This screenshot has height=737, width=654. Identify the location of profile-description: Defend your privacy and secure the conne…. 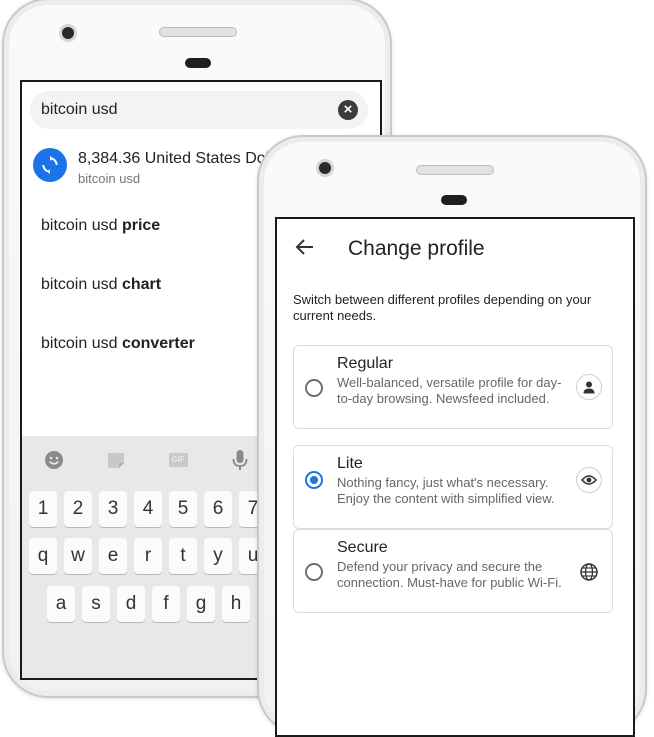
(449, 574).